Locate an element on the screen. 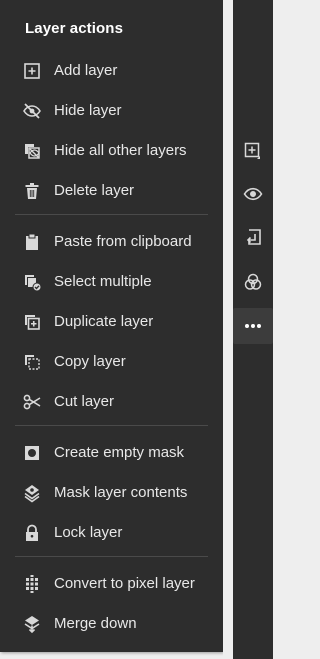 This screenshot has height=659, width=320. menu-item-copy-layer: Copy layer is located at coordinates (111, 362).